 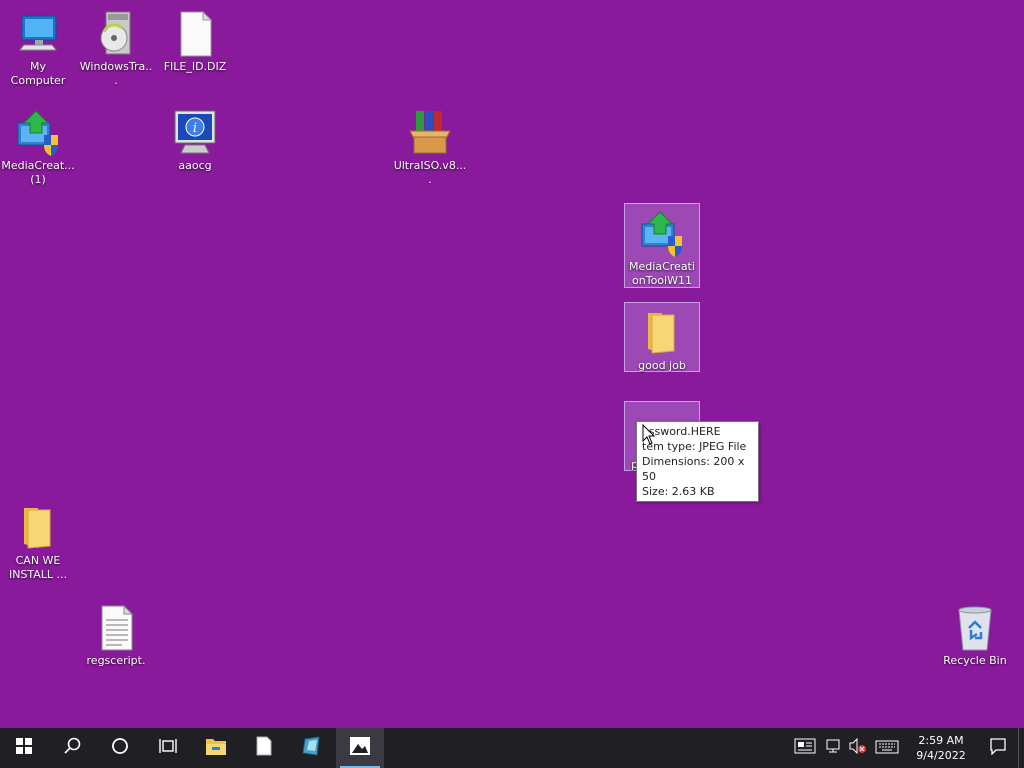 What do you see at coordinates (678, 491) in the screenshot?
I see `tooltip-size: Size: 2.63 KB` at bounding box center [678, 491].